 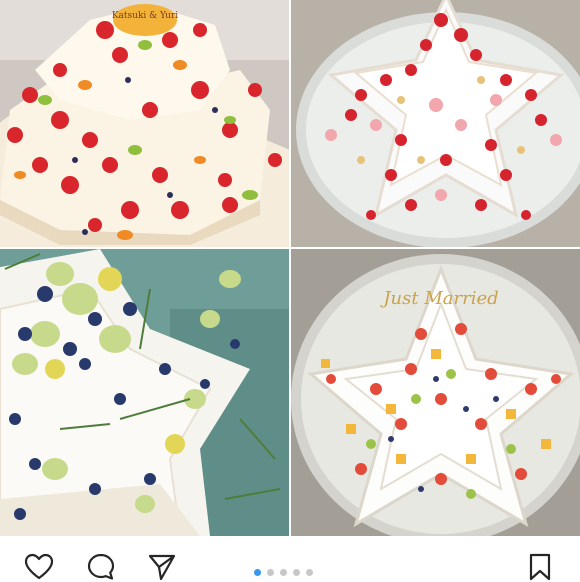 What do you see at coordinates (162, 567) in the screenshot?
I see `paper-plane-icon` at bounding box center [162, 567].